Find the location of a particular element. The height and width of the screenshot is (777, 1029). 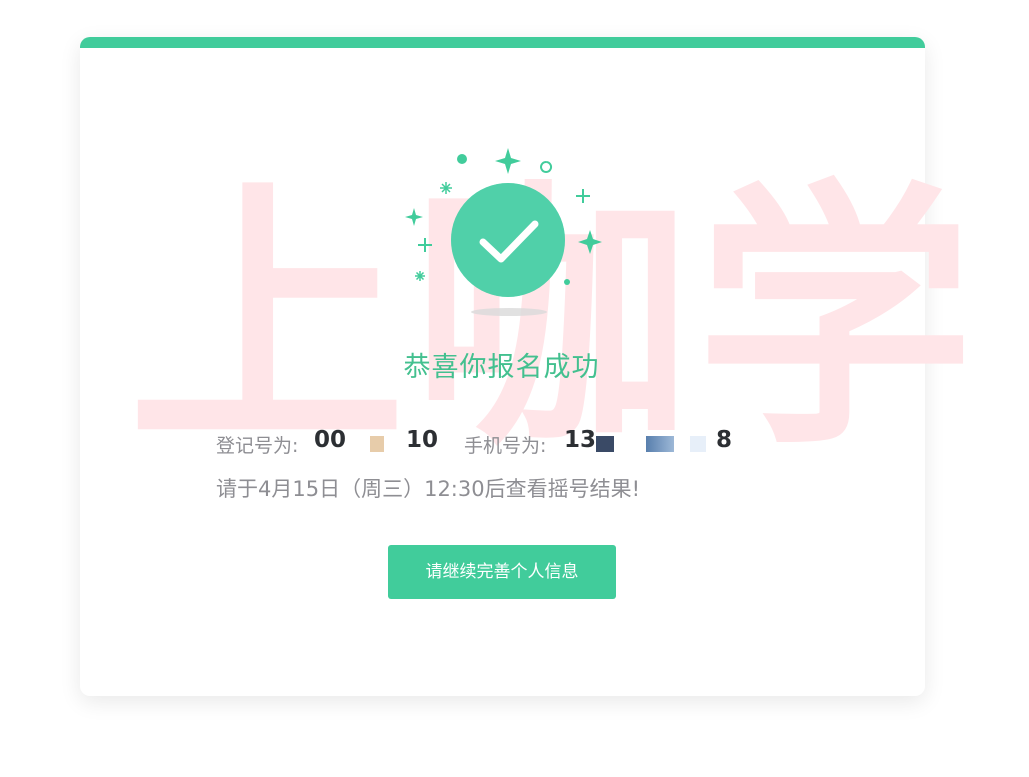

phone-number-suffix: 8 is located at coordinates (724, 440).